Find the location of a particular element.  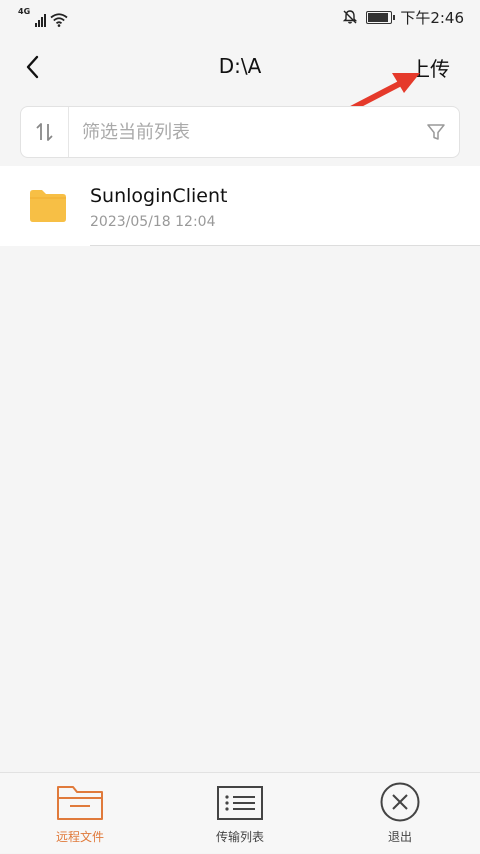

sort-icon is located at coordinates (44, 132).